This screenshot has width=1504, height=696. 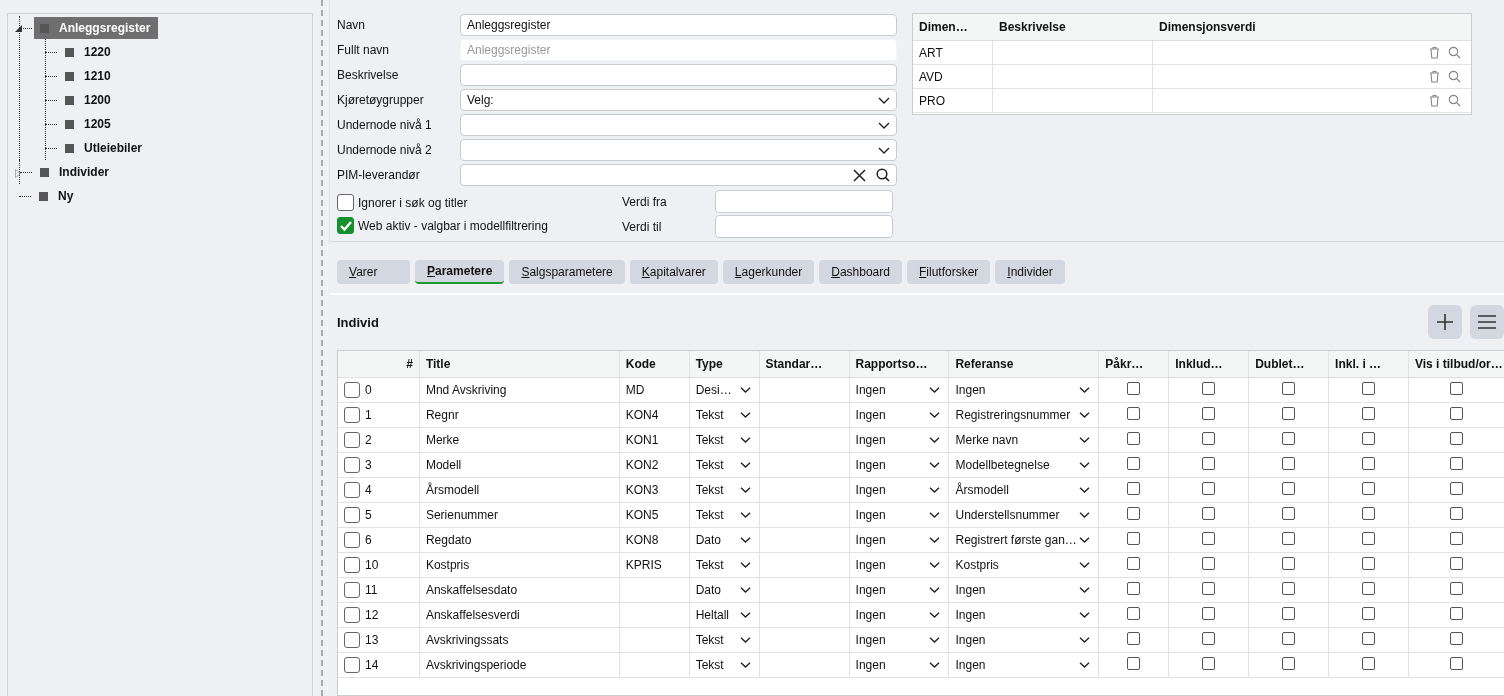 I want to click on tree-item: 1205, so click(x=89, y=124).